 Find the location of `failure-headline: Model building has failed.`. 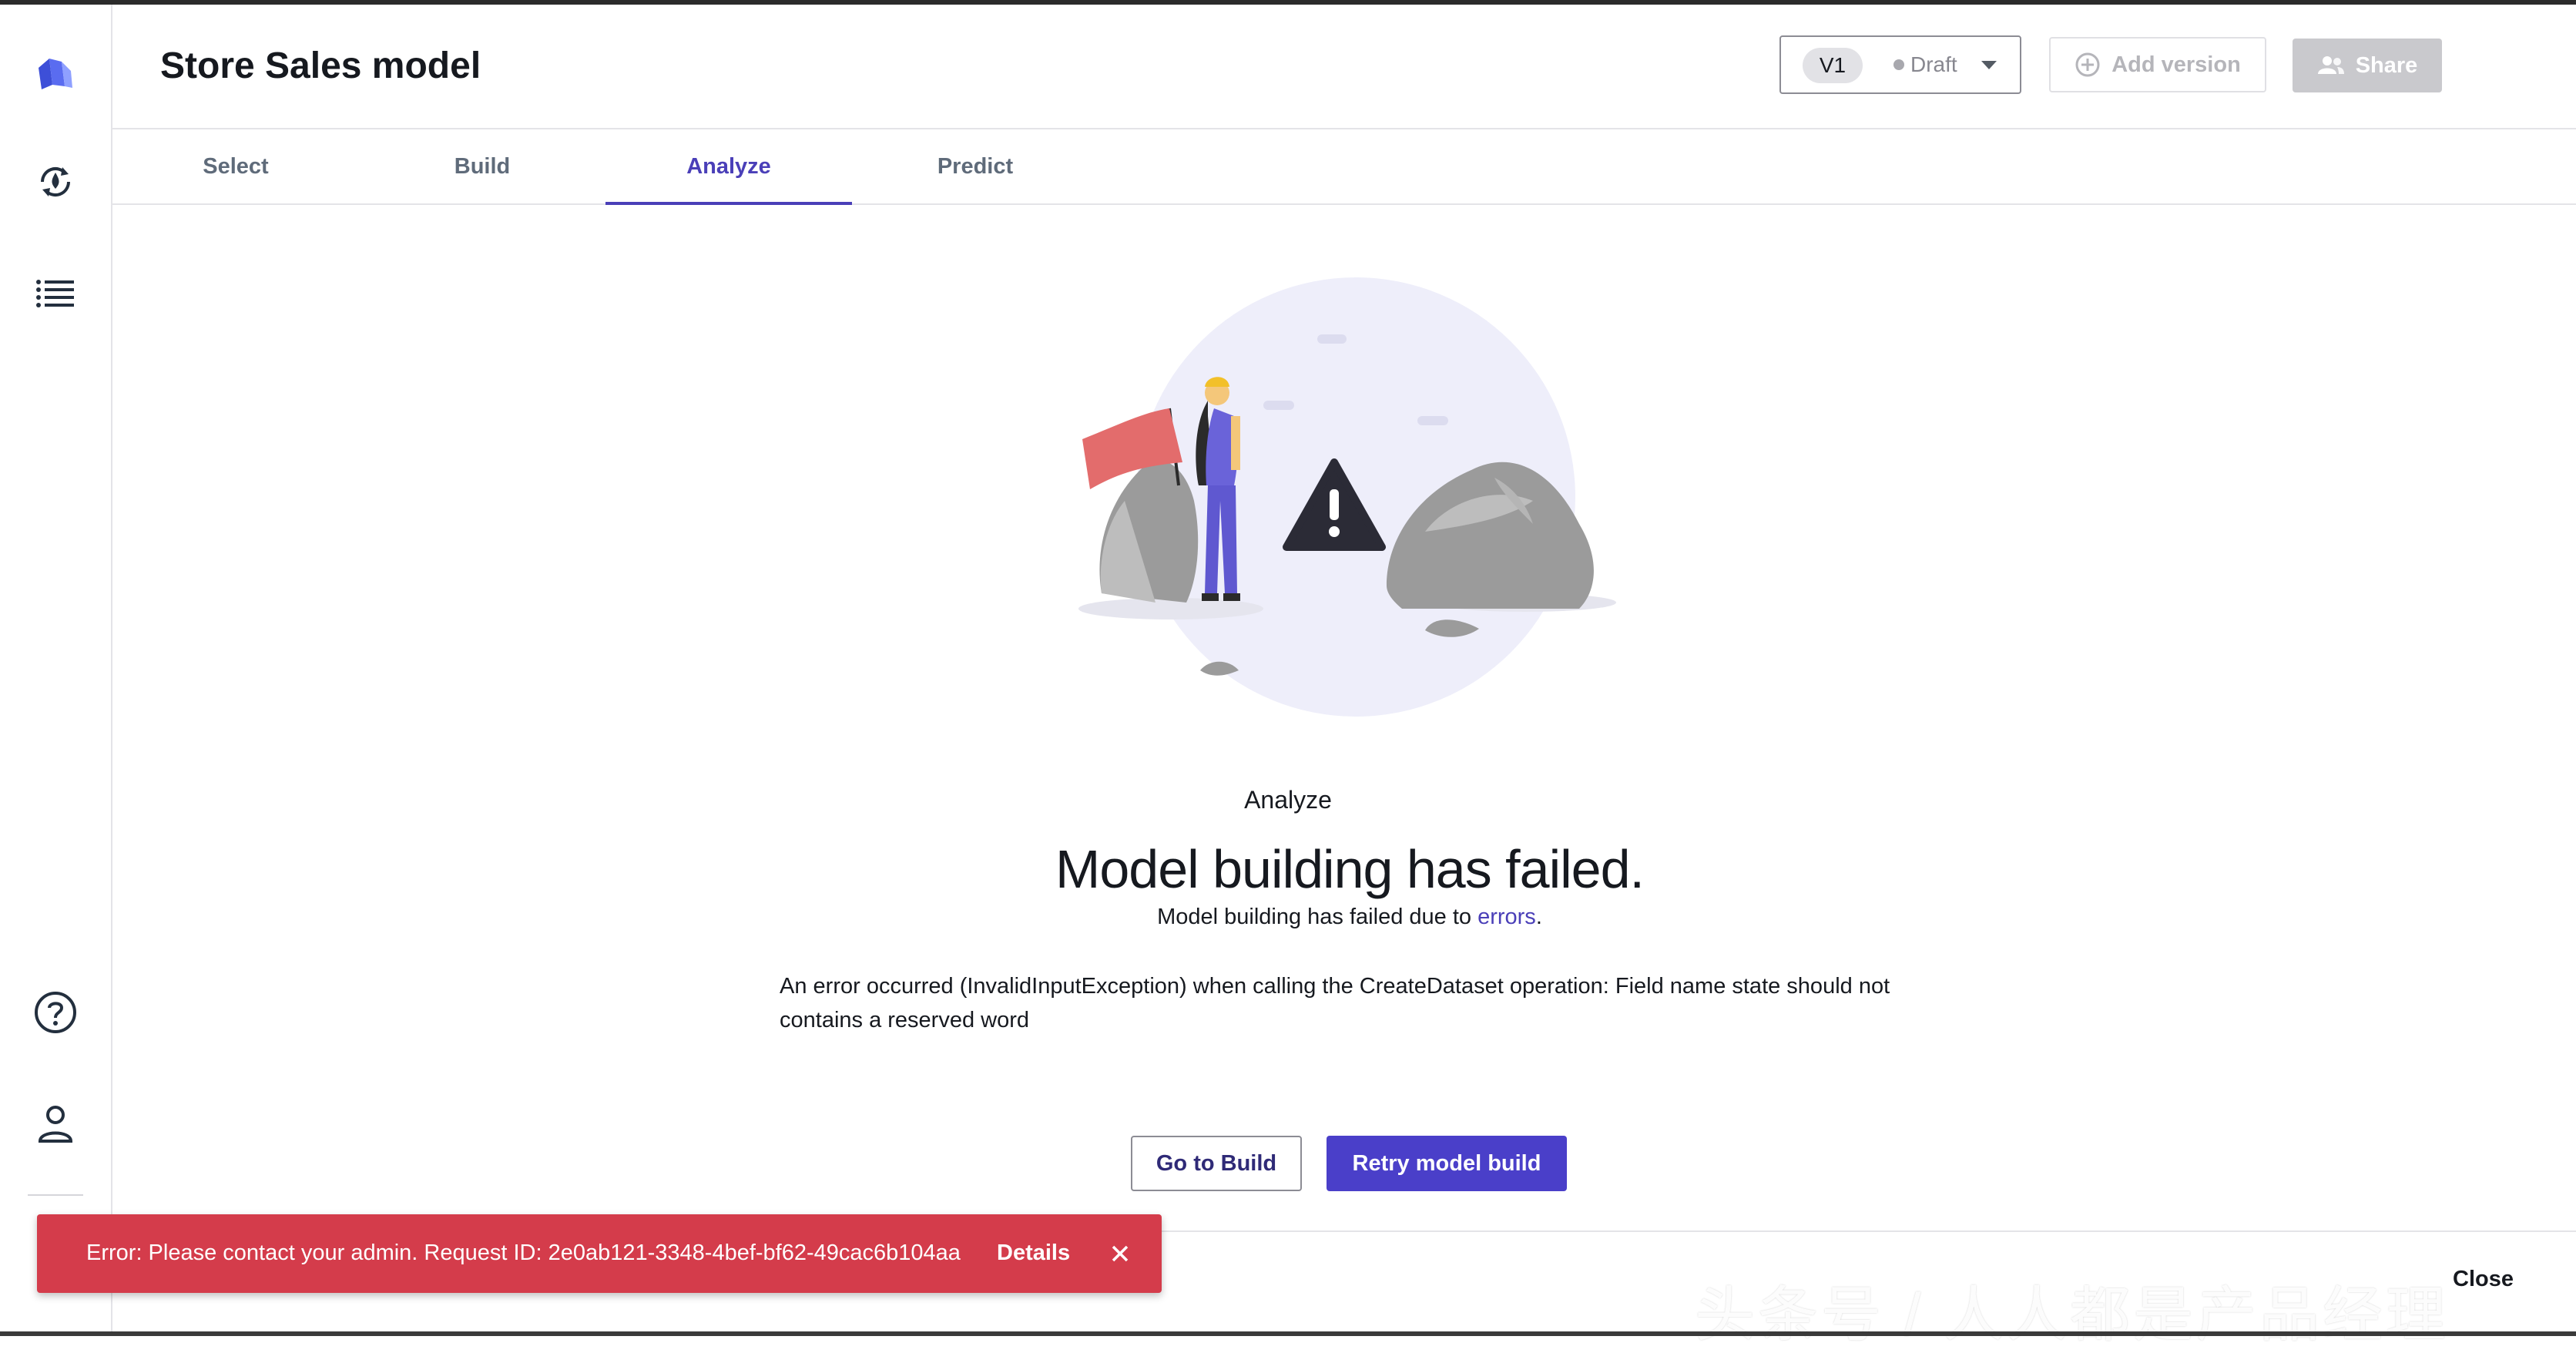

failure-headline: Model building has failed. is located at coordinates (1350, 869).